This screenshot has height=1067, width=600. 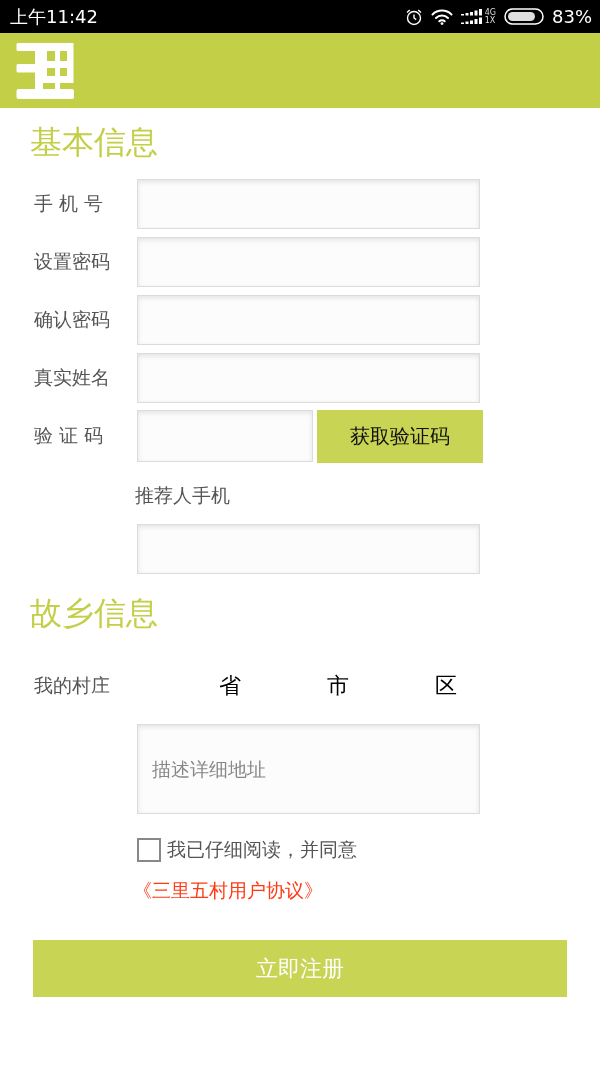 What do you see at coordinates (225, 436) in the screenshot?
I see `code-field` at bounding box center [225, 436].